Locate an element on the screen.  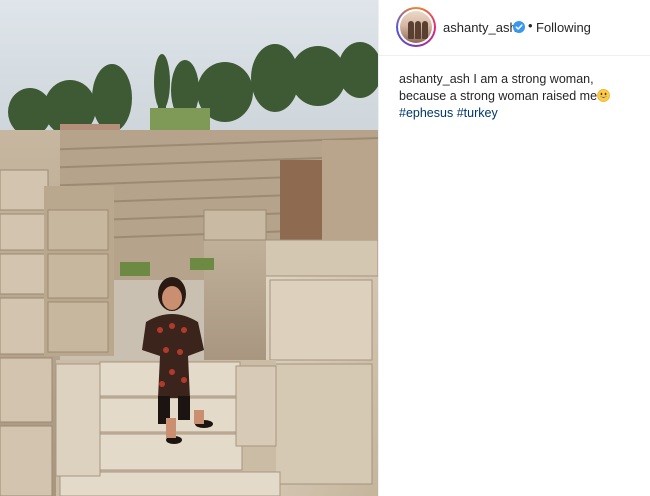
verified-badge-icon is located at coordinates (519, 27).